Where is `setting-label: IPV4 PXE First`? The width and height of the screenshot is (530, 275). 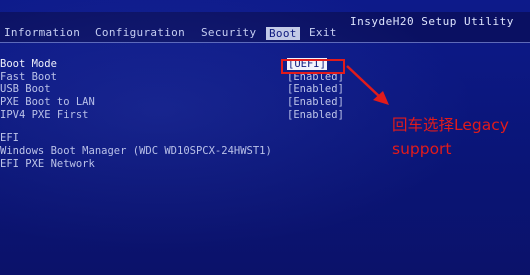
setting-label: IPV4 PXE First is located at coordinates (44, 115).